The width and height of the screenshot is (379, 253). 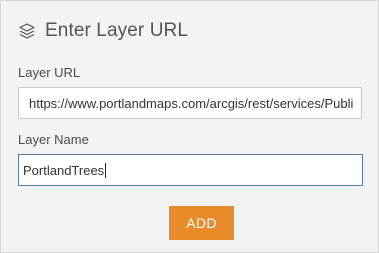 I want to click on layers-icon, so click(x=27, y=31).